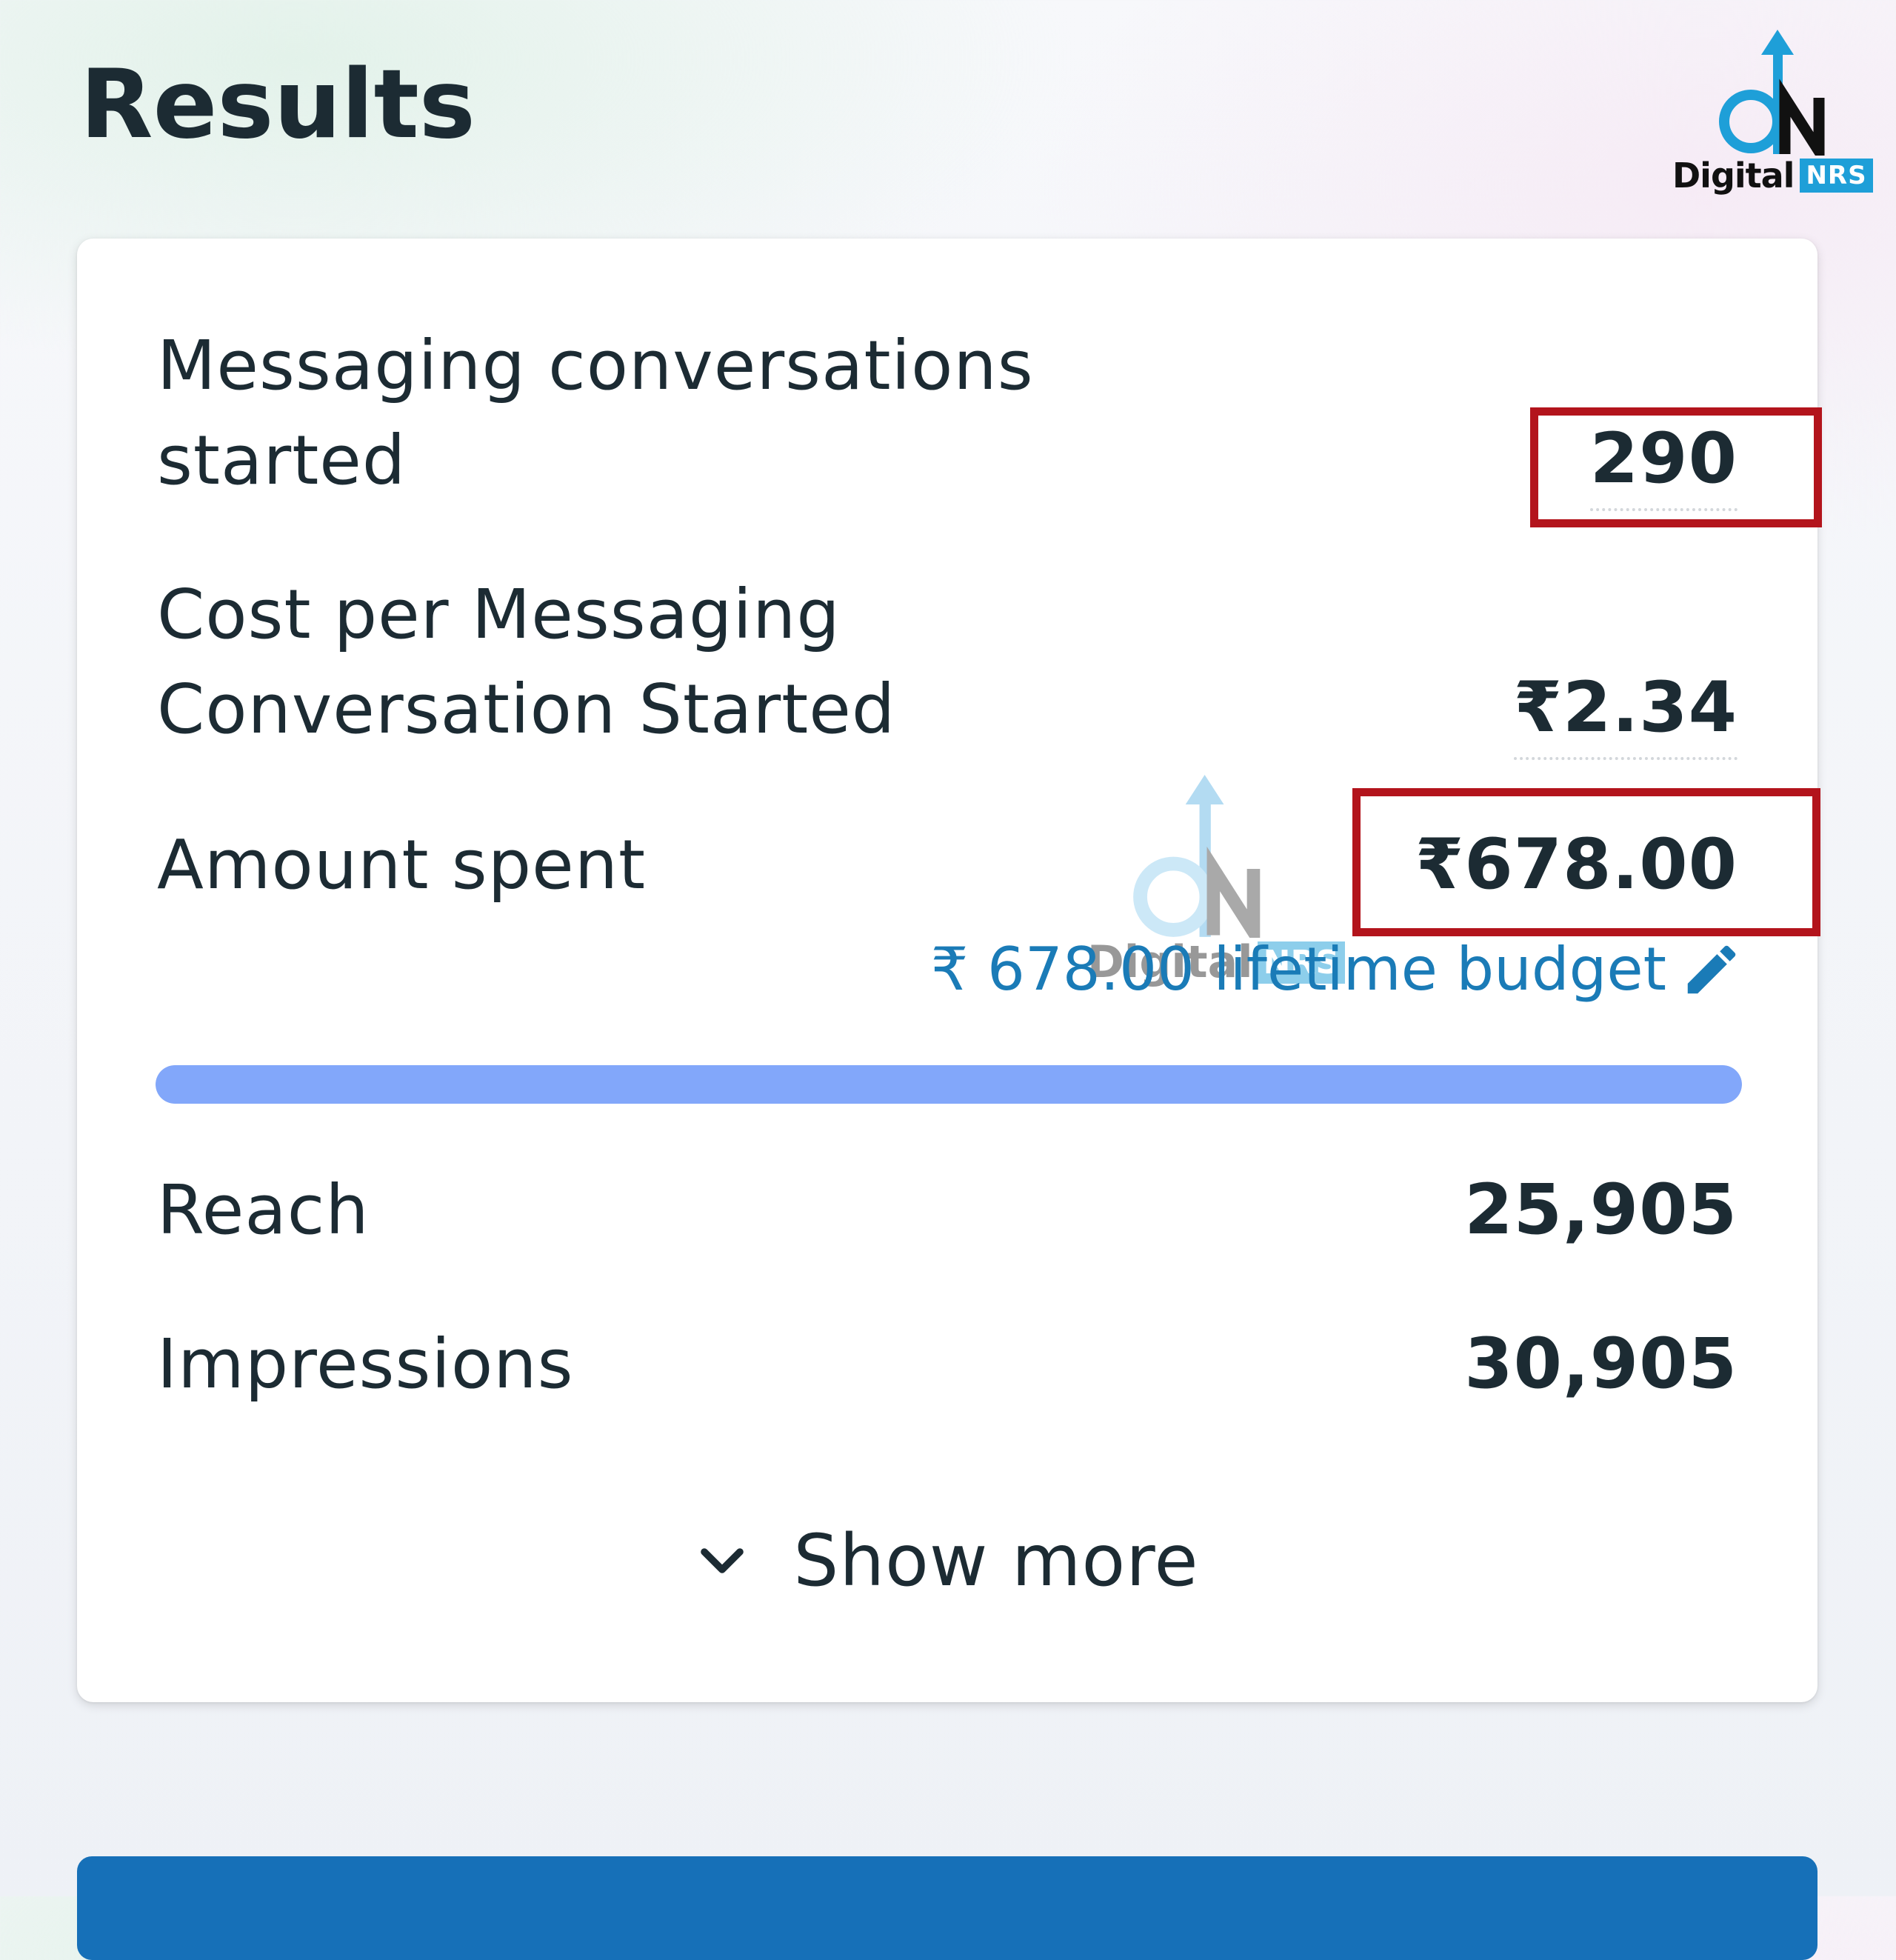 The image size is (1896, 1960). What do you see at coordinates (263, 1210) in the screenshot?
I see `reach-label: Reach` at bounding box center [263, 1210].